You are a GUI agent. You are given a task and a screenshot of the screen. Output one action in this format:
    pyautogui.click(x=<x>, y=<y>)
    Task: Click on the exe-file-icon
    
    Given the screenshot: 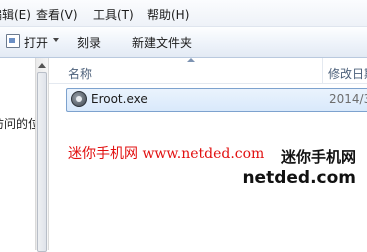 What is the action you would take?
    pyautogui.click(x=79, y=99)
    